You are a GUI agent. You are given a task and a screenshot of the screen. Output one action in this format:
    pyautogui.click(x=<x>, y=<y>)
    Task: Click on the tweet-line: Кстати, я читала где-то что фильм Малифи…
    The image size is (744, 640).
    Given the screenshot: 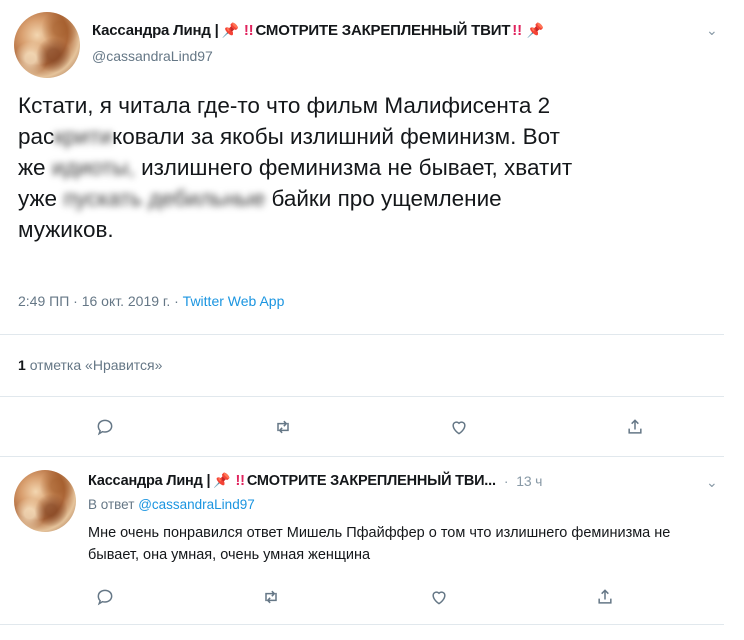 What is the action you would take?
    pyautogui.click(x=284, y=105)
    